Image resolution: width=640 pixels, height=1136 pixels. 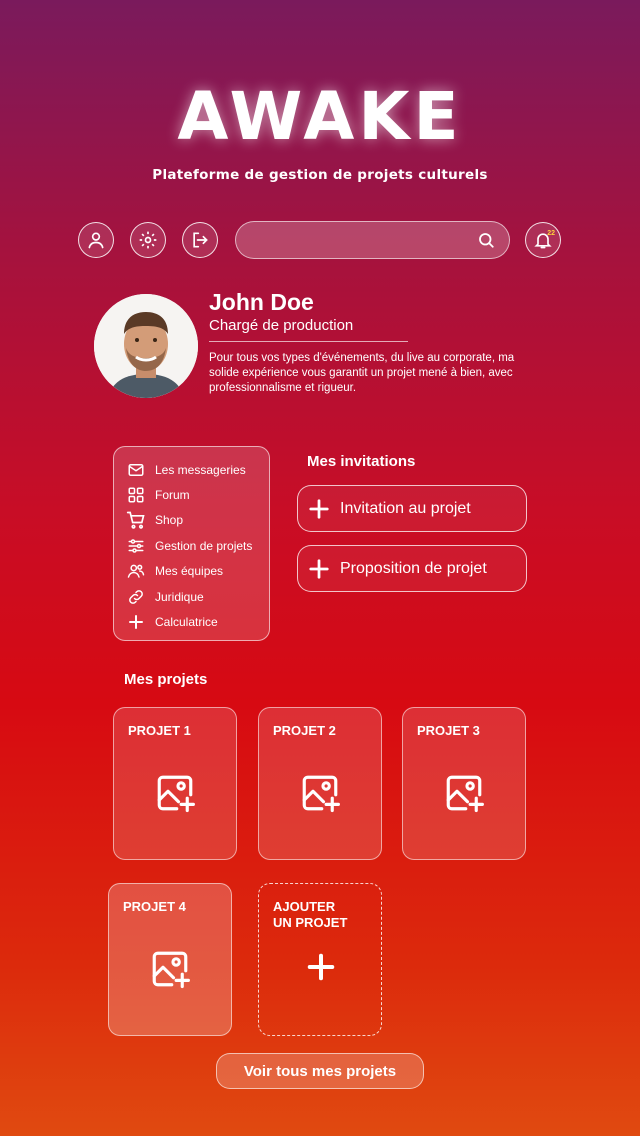 I want to click on proposition-button-label: Proposition de projet, so click(x=413, y=568).